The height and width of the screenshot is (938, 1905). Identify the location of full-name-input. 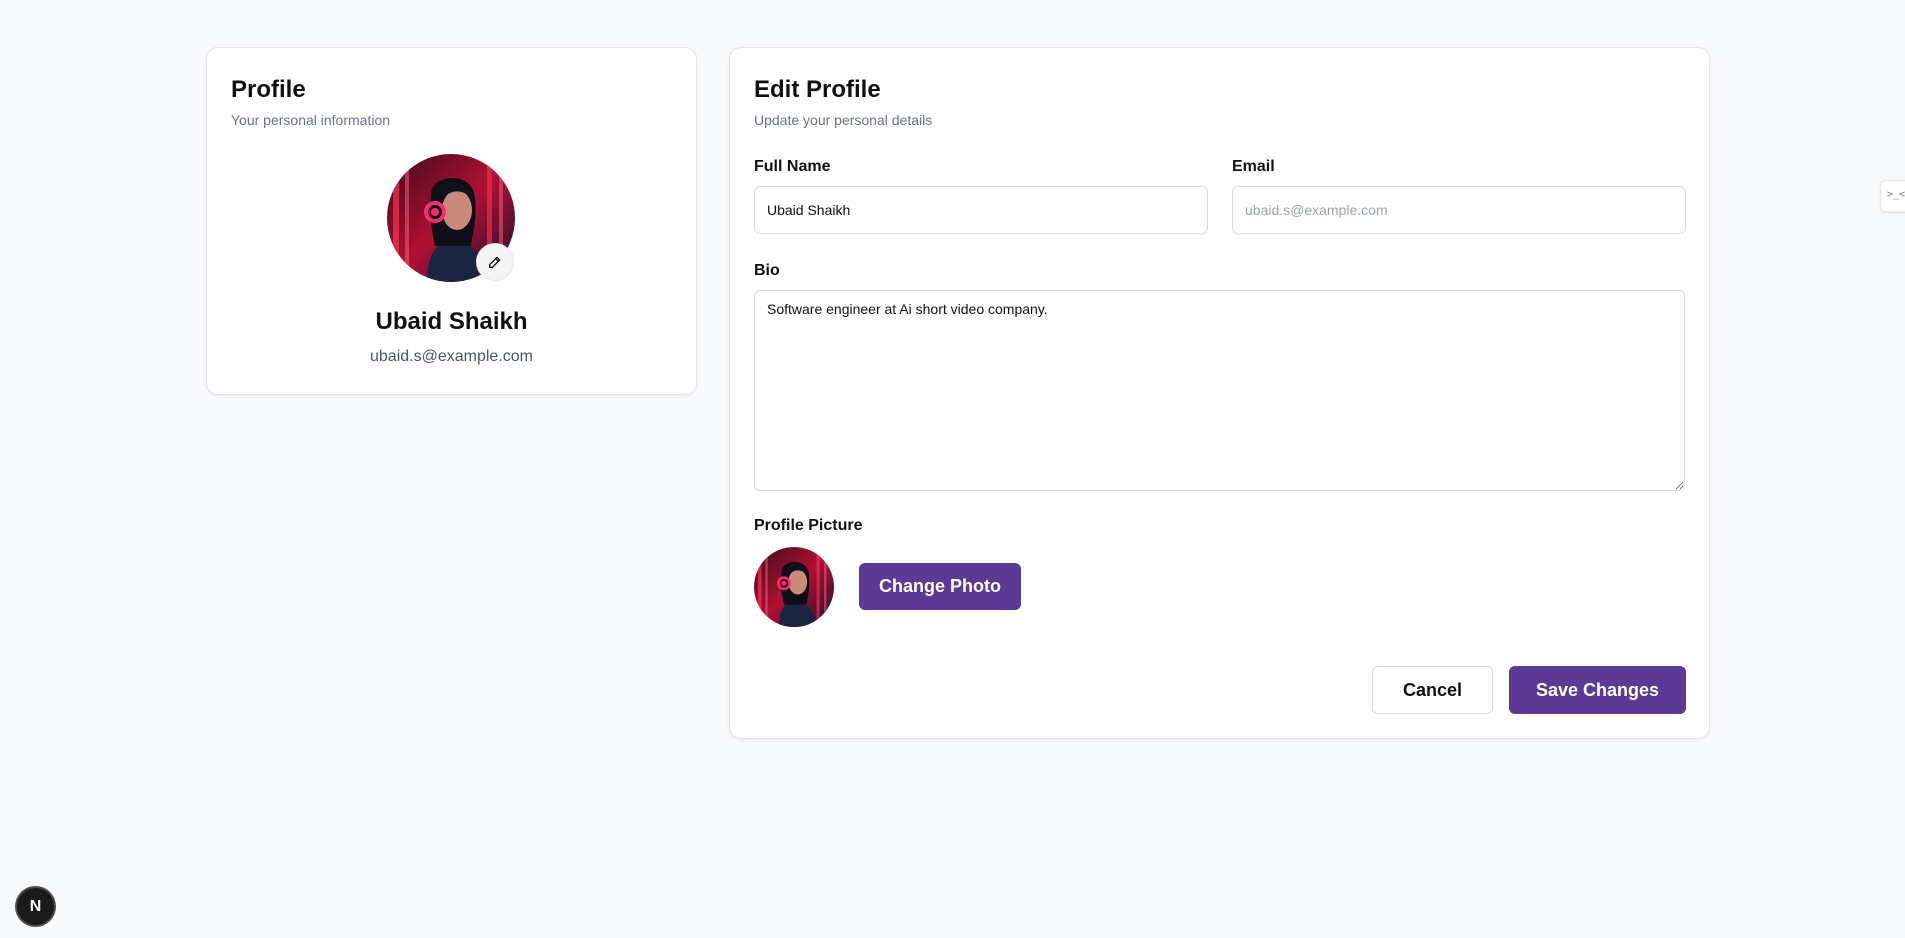
(981, 210).